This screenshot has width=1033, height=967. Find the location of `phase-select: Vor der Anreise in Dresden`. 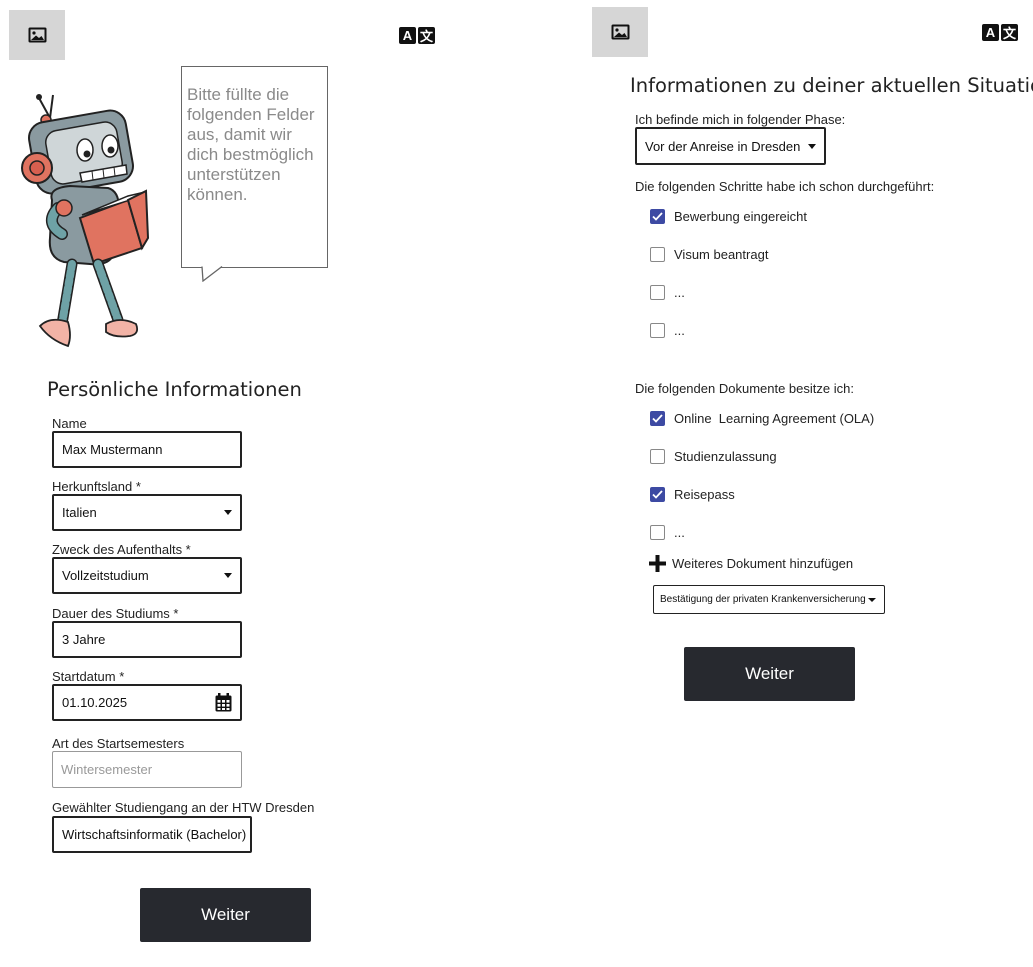

phase-select: Vor der Anreise in Dresden is located at coordinates (730, 146).